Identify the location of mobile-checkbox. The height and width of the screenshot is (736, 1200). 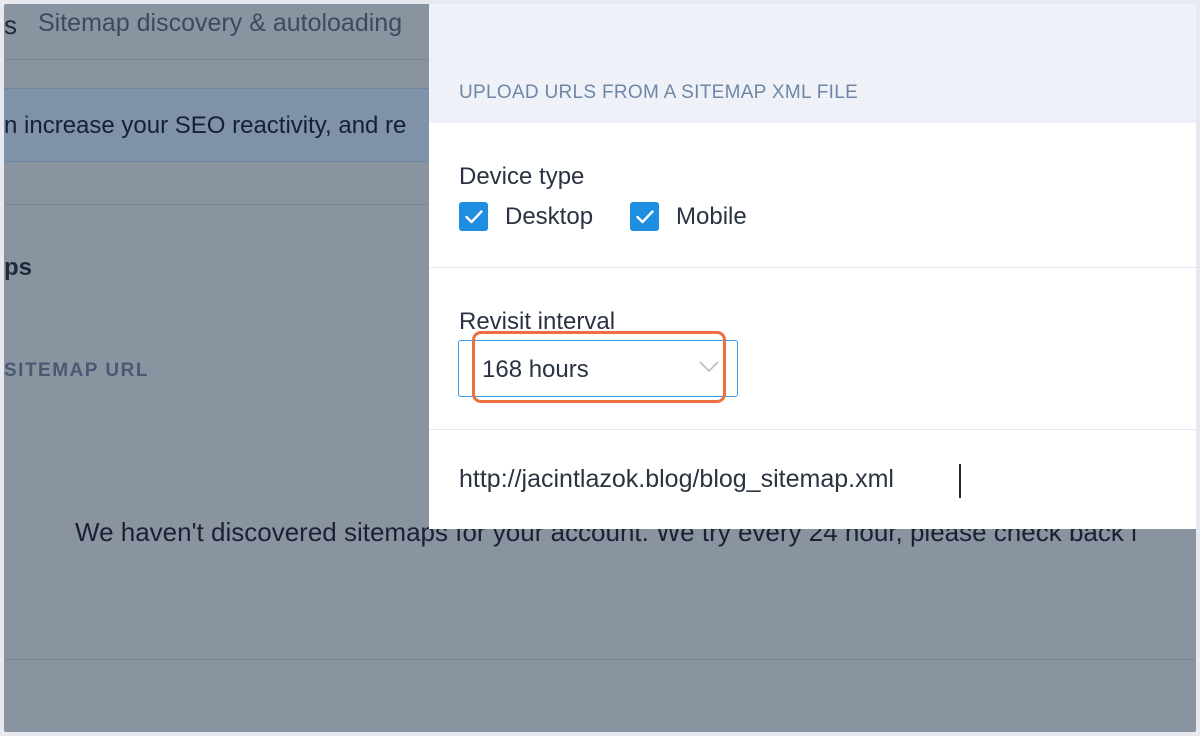
(644, 216).